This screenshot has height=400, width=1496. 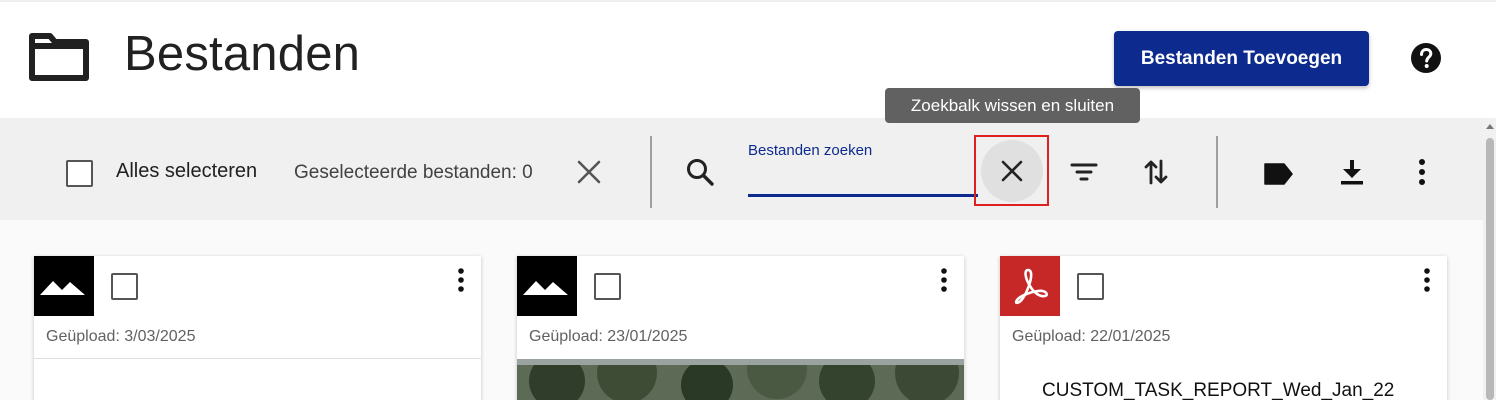 I want to click on download-icon, so click(x=1352, y=172).